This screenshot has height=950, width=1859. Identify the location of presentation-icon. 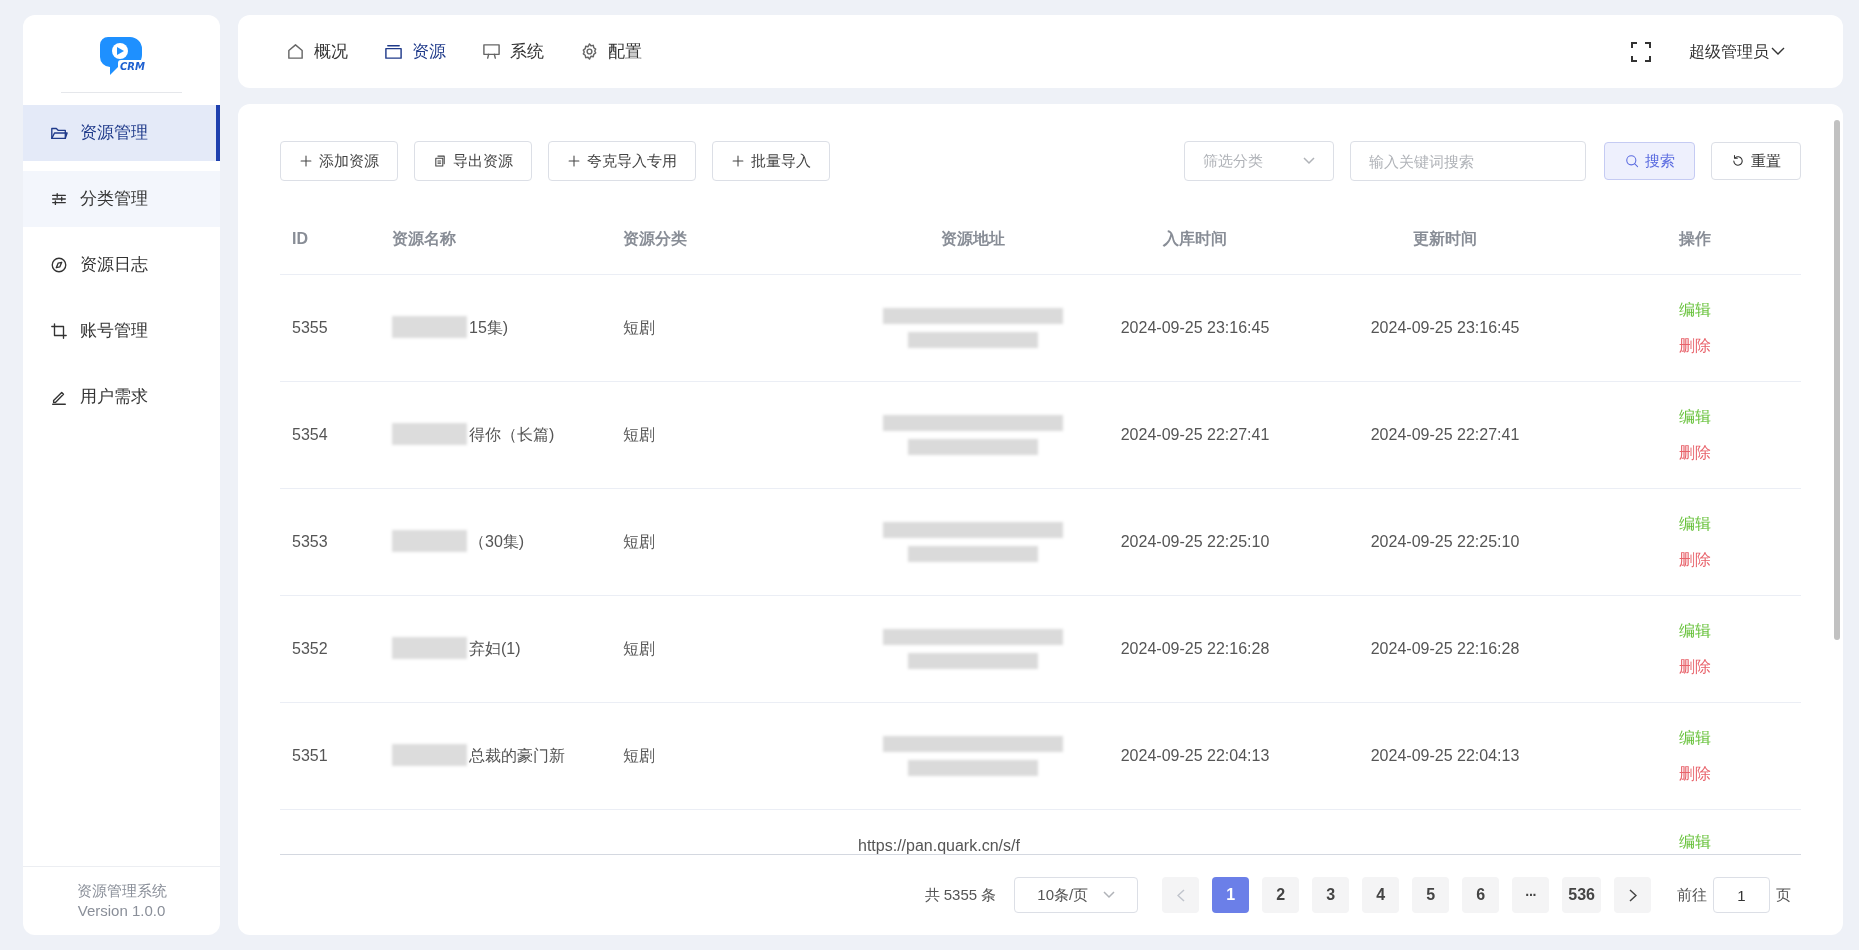
(491, 51).